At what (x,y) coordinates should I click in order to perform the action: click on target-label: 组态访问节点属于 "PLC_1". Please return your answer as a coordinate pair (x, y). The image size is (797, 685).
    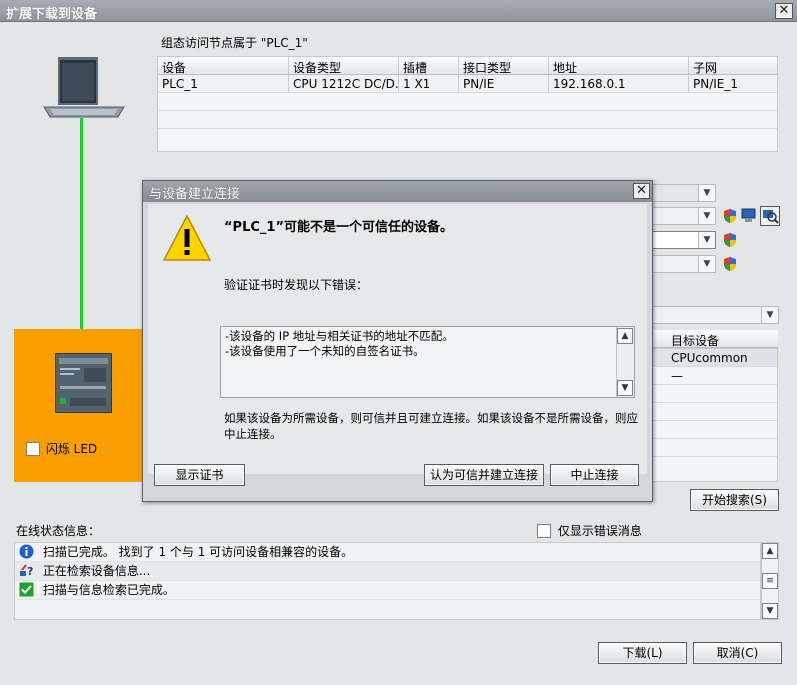
    Looking at the image, I should click on (234, 43).